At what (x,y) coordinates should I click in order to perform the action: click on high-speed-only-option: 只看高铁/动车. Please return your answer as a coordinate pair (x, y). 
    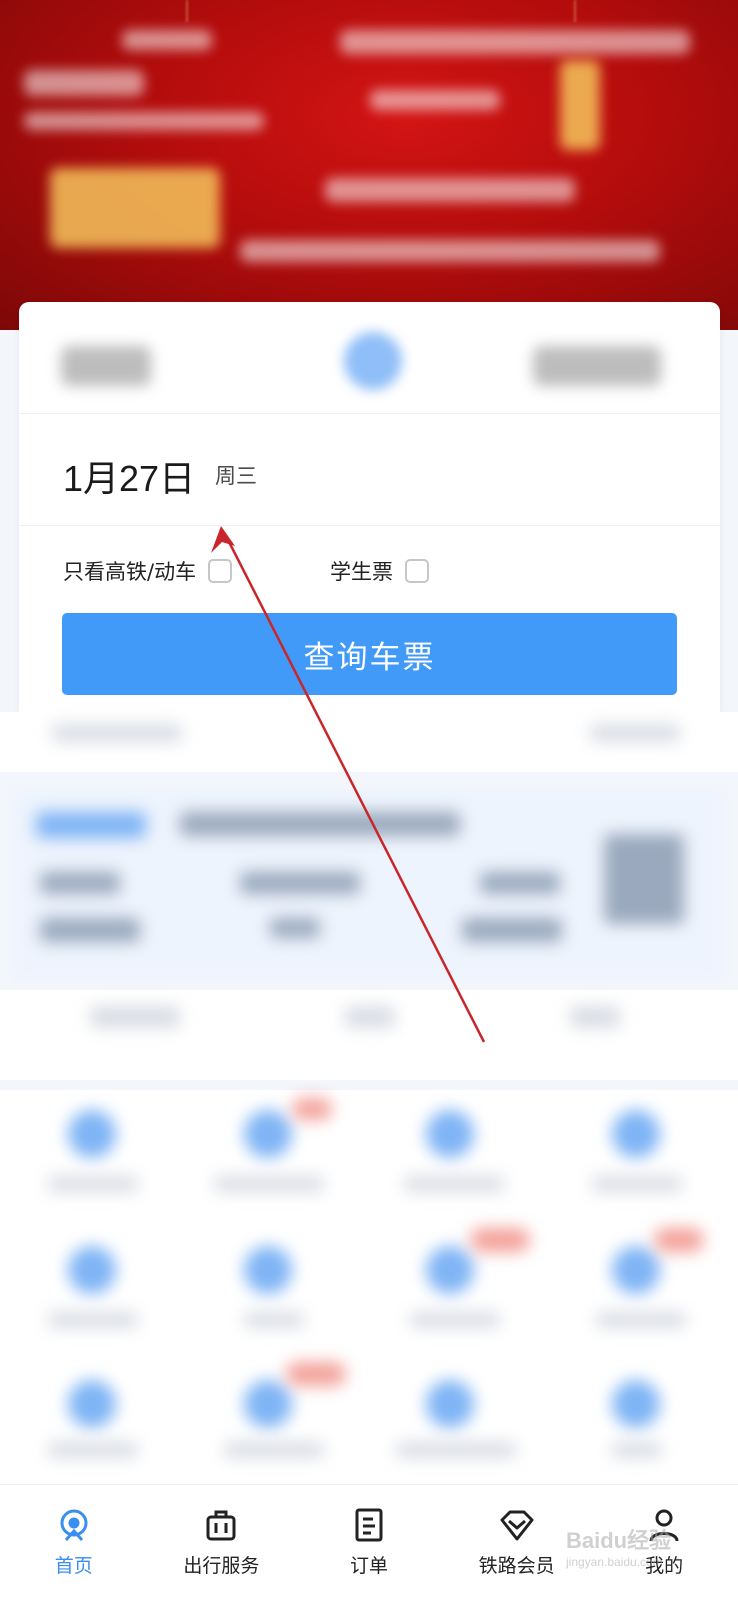
    Looking at the image, I should click on (148, 571).